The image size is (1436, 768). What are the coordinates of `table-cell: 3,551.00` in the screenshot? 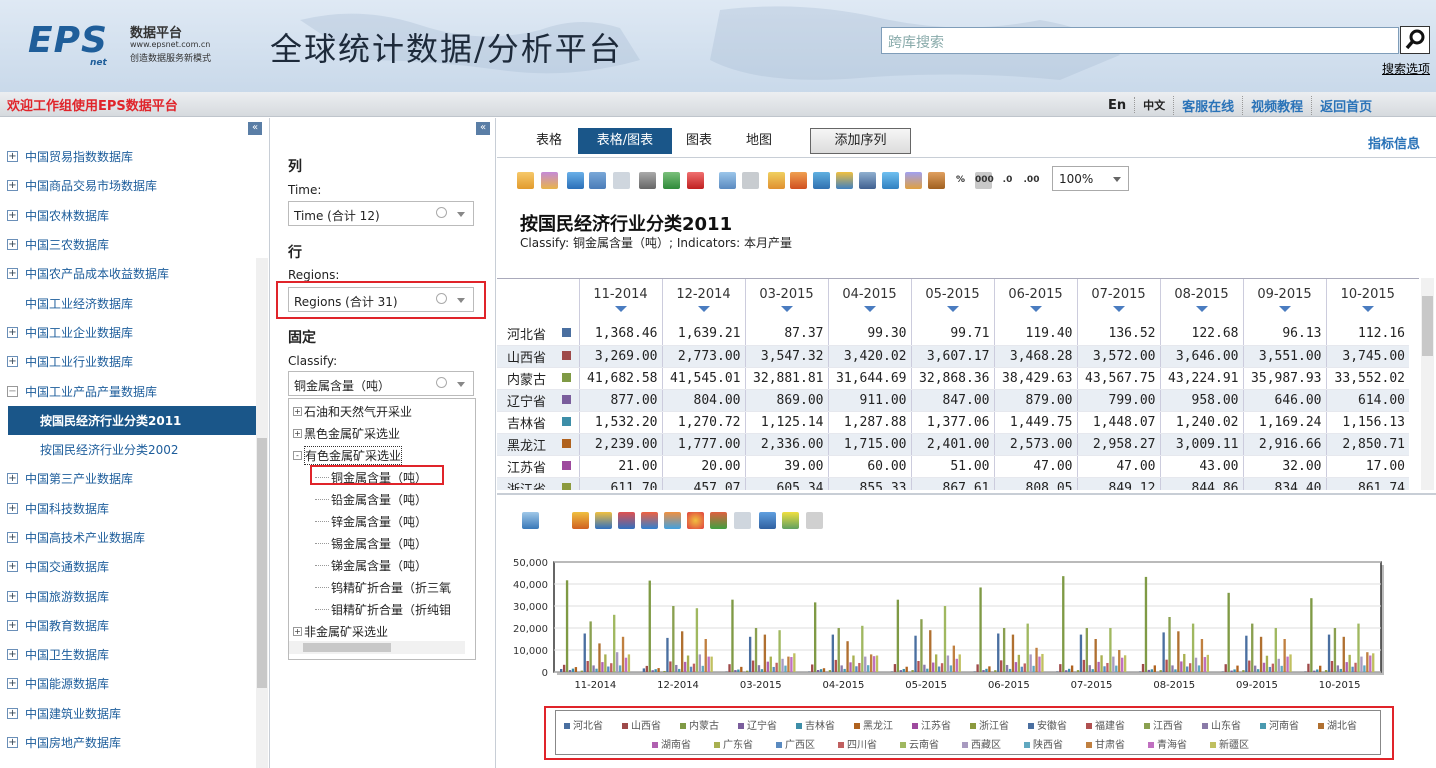 It's located at (1284, 356).